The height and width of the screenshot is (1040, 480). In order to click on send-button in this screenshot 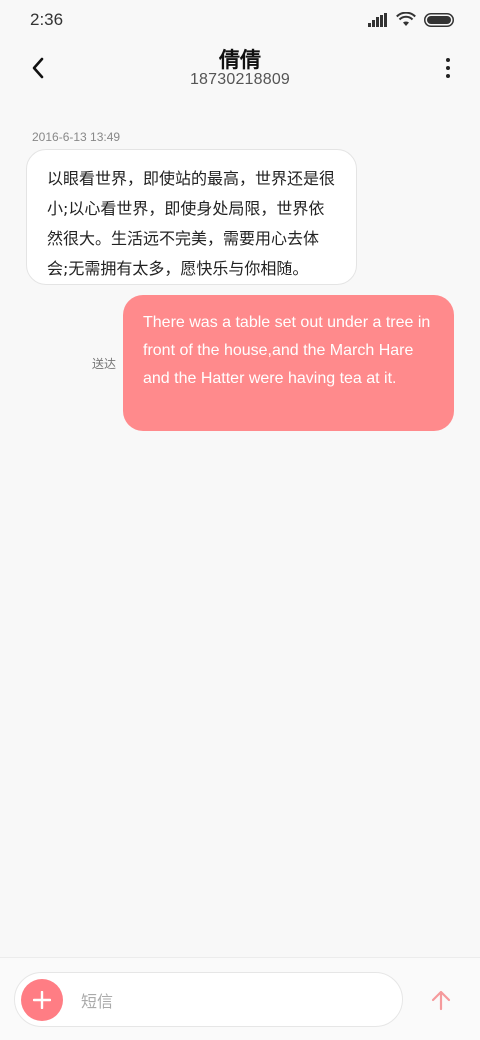, I will do `click(441, 1000)`.